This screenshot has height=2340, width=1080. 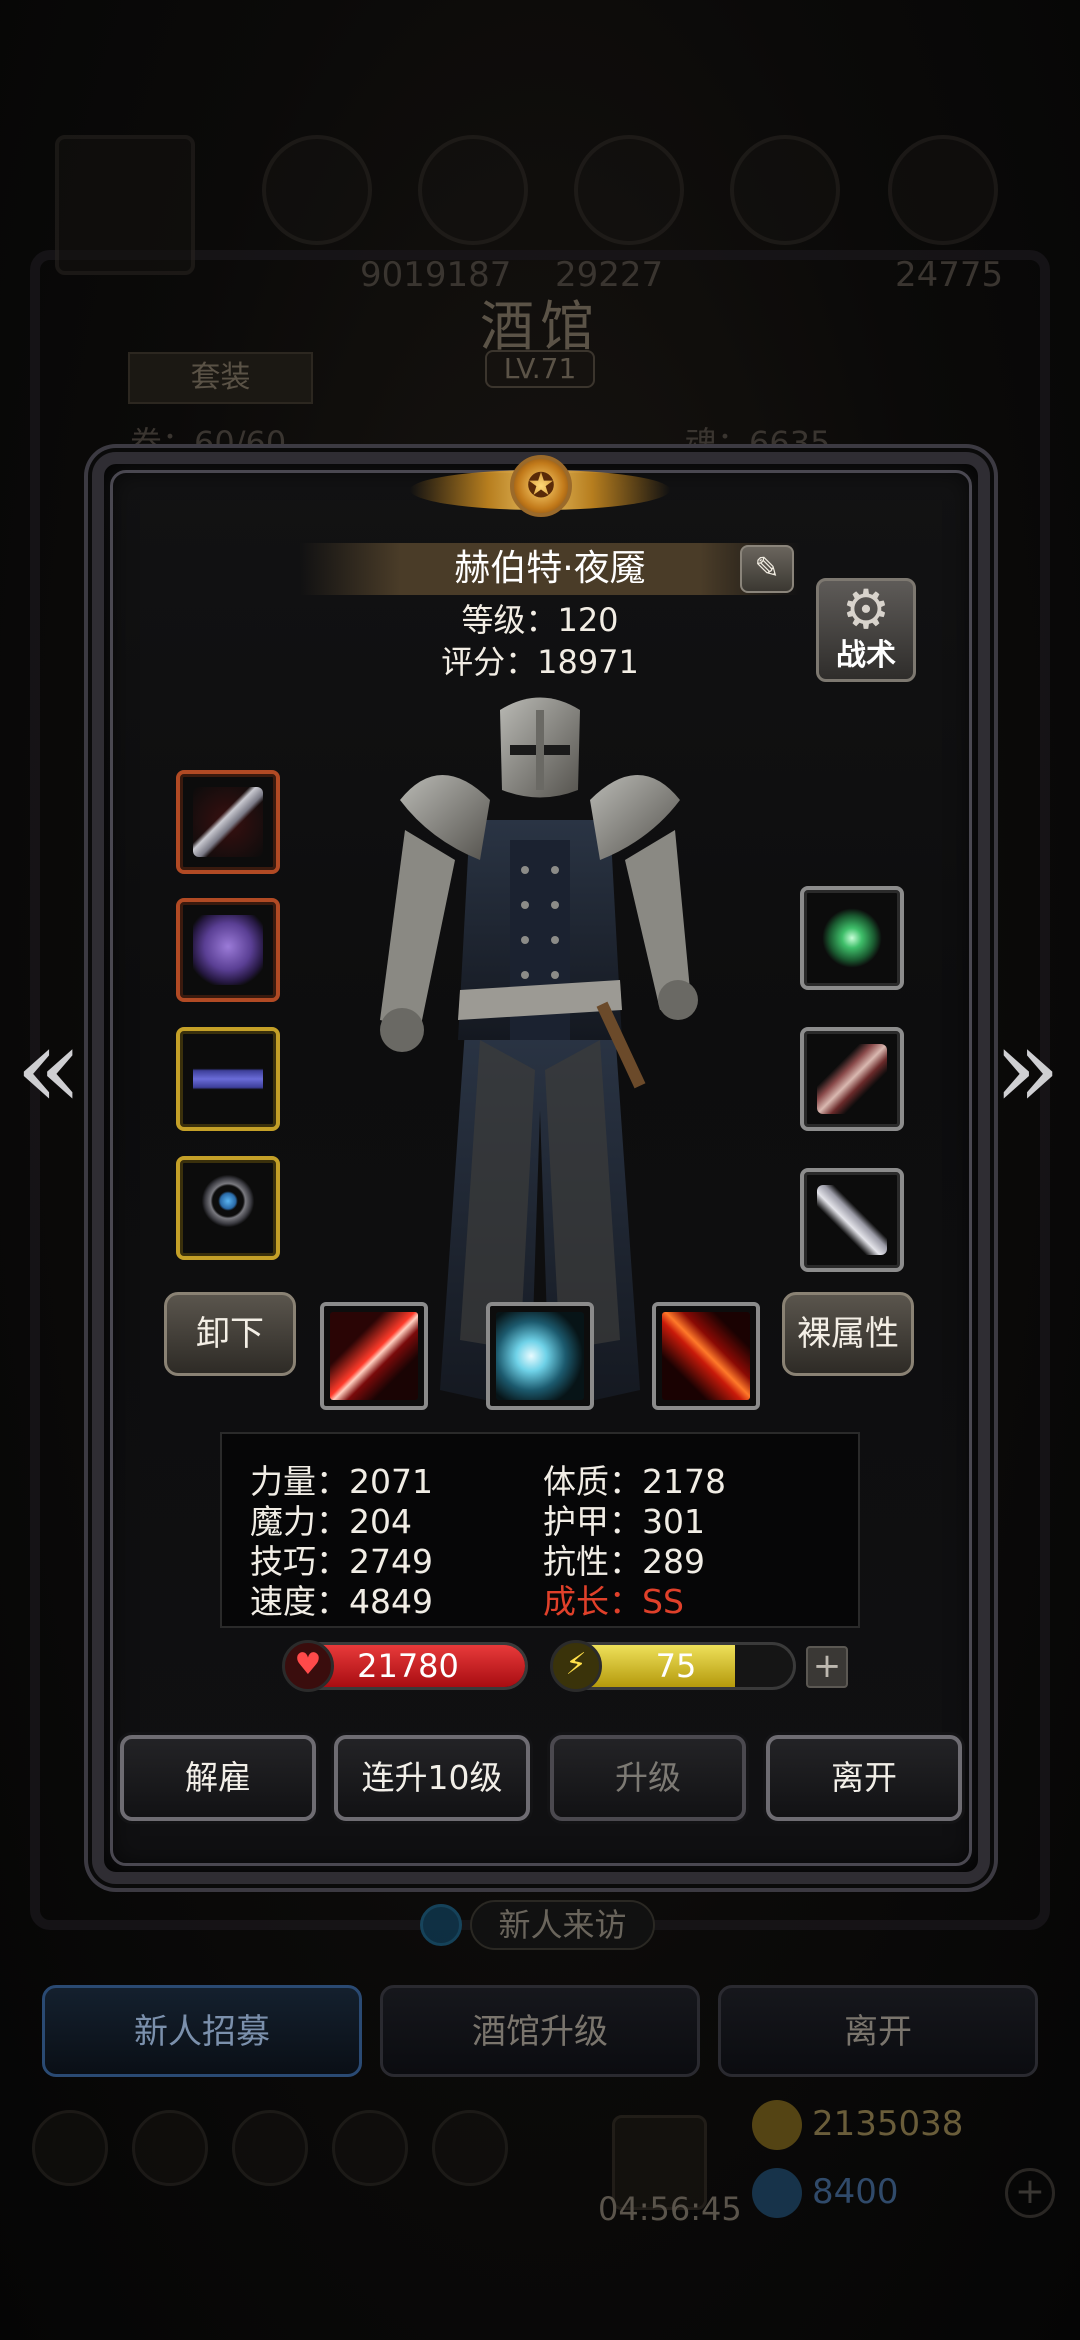 I want to click on hero-score: 评分：18971, so click(x=540, y=662).